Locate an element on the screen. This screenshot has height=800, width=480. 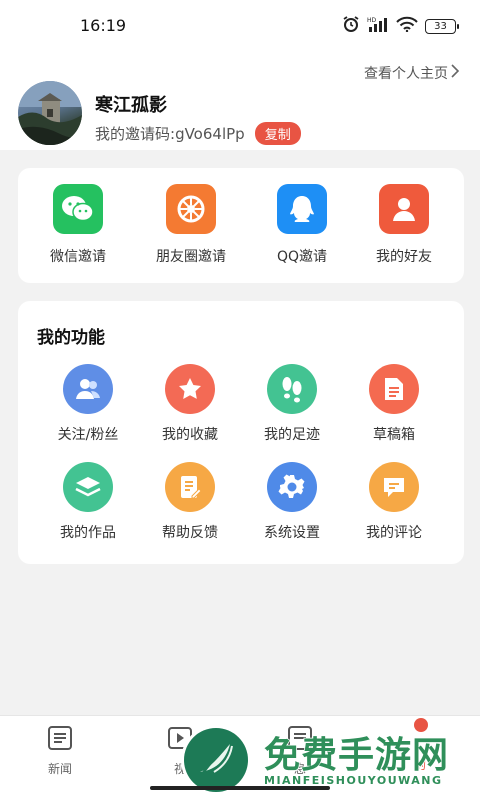
invite-item-wechat: 微信邀请 is located at coordinates (78, 225).